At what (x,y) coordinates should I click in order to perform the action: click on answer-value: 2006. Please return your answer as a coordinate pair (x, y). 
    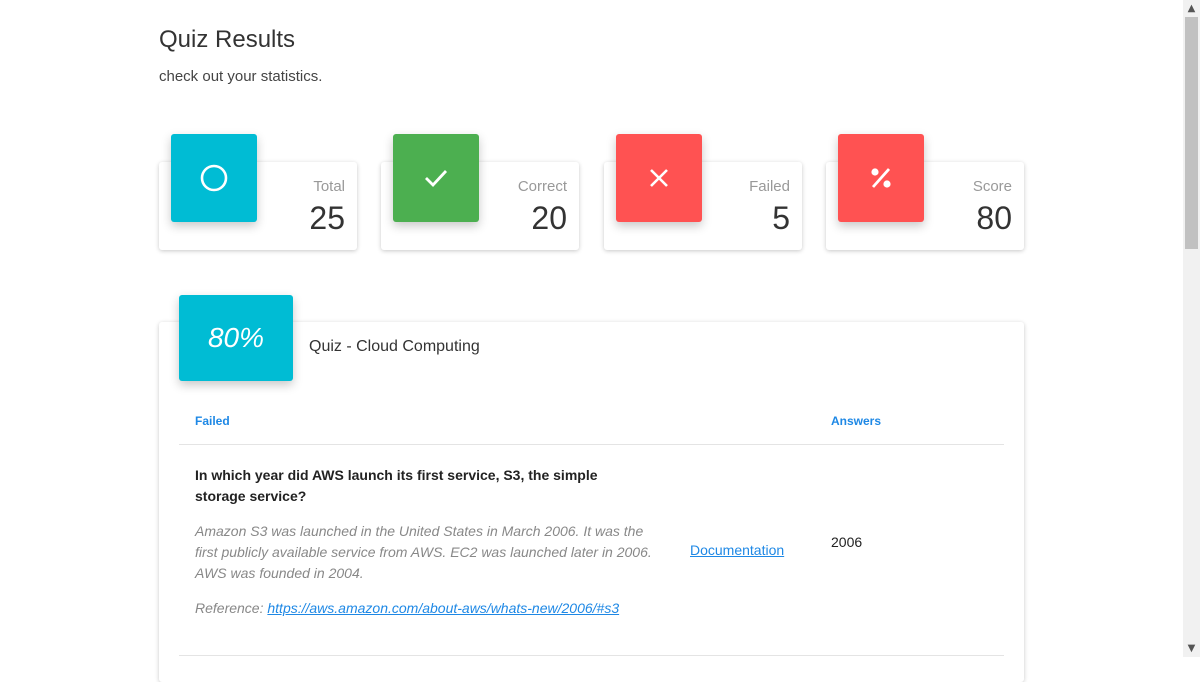
    Looking at the image, I should click on (847, 542).